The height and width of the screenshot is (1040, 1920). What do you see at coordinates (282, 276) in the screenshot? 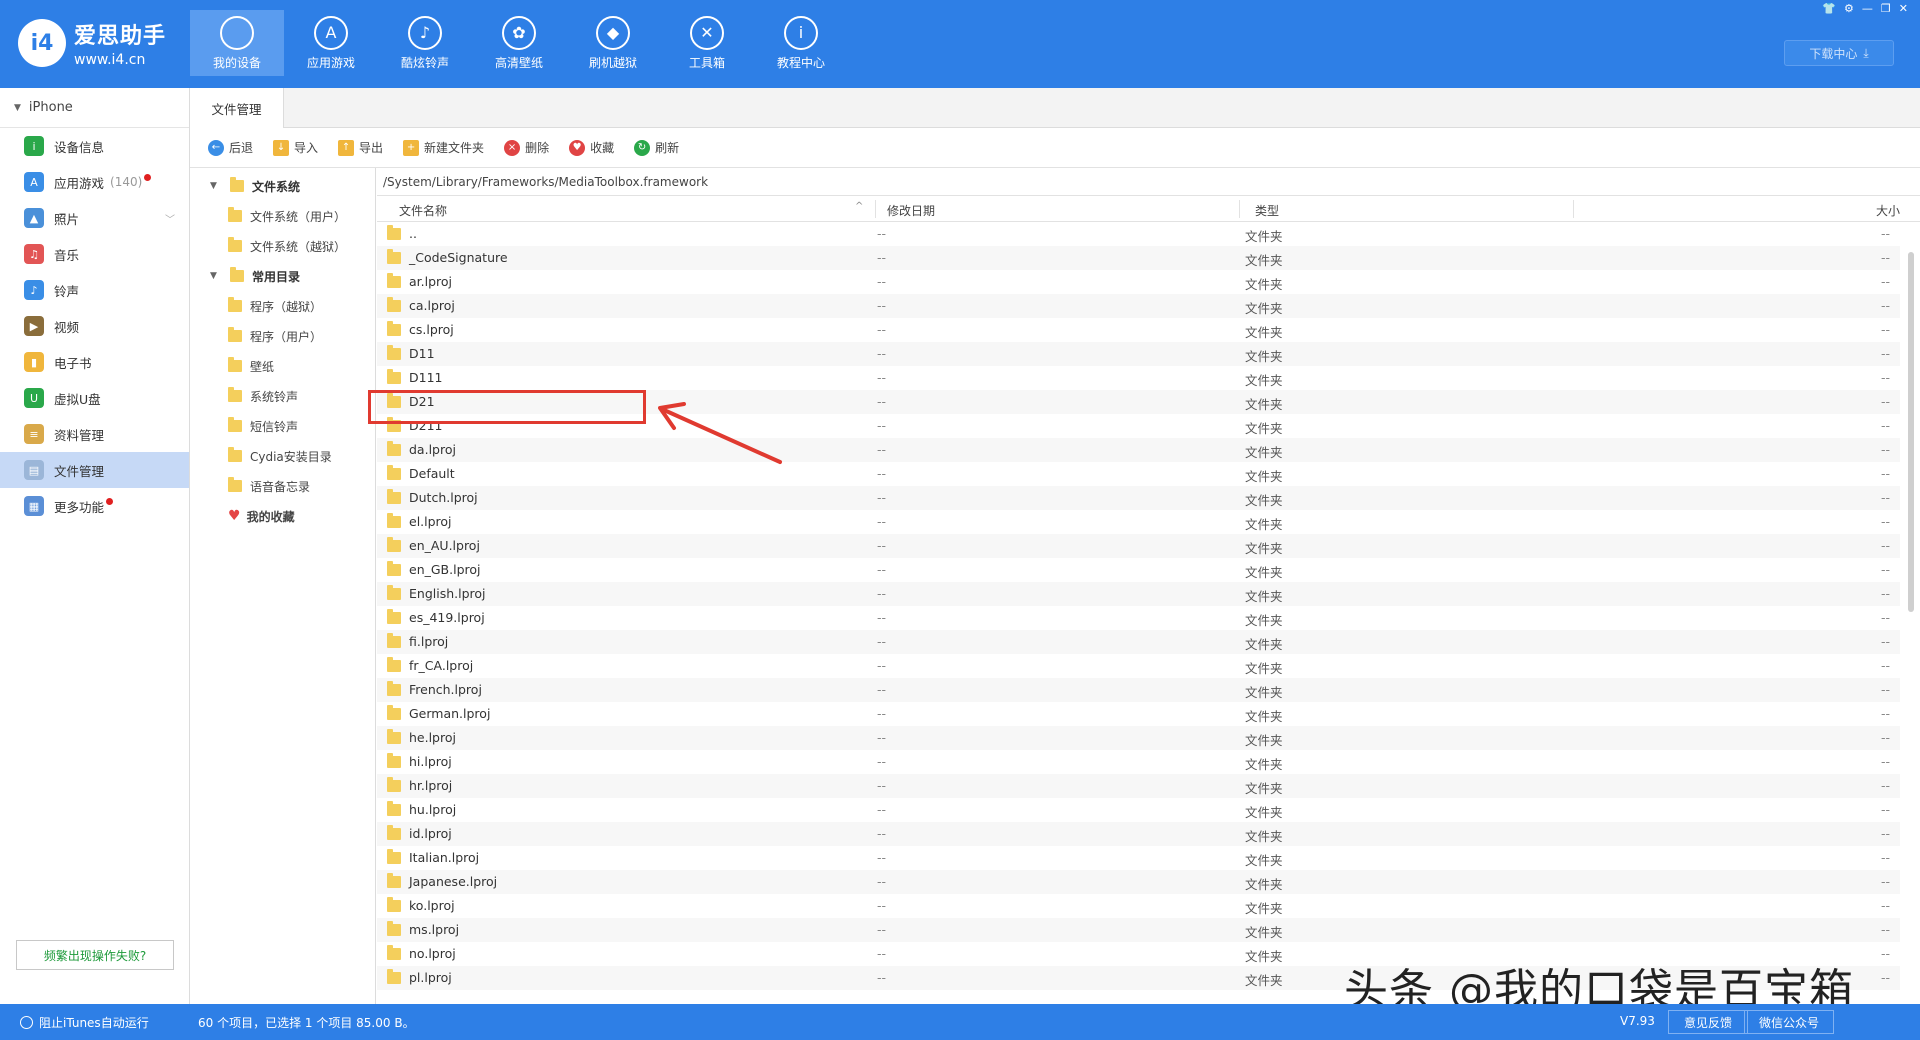
I see `tree-item-3: ▼ 常用目录` at bounding box center [282, 276].